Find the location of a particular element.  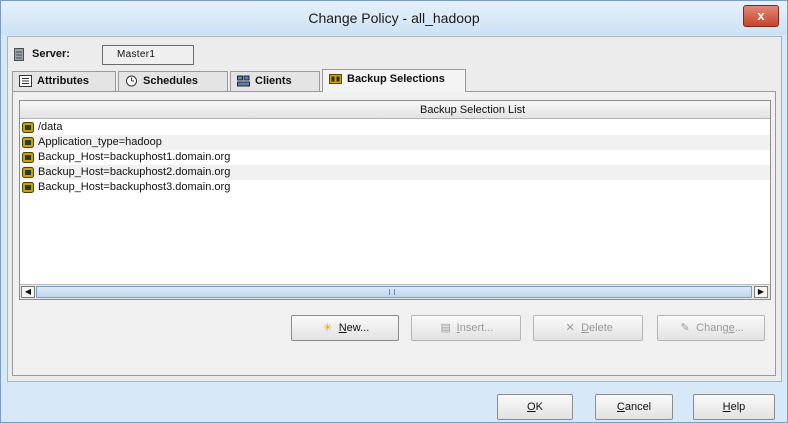

delete-x-icon: ✕ is located at coordinates (570, 328).